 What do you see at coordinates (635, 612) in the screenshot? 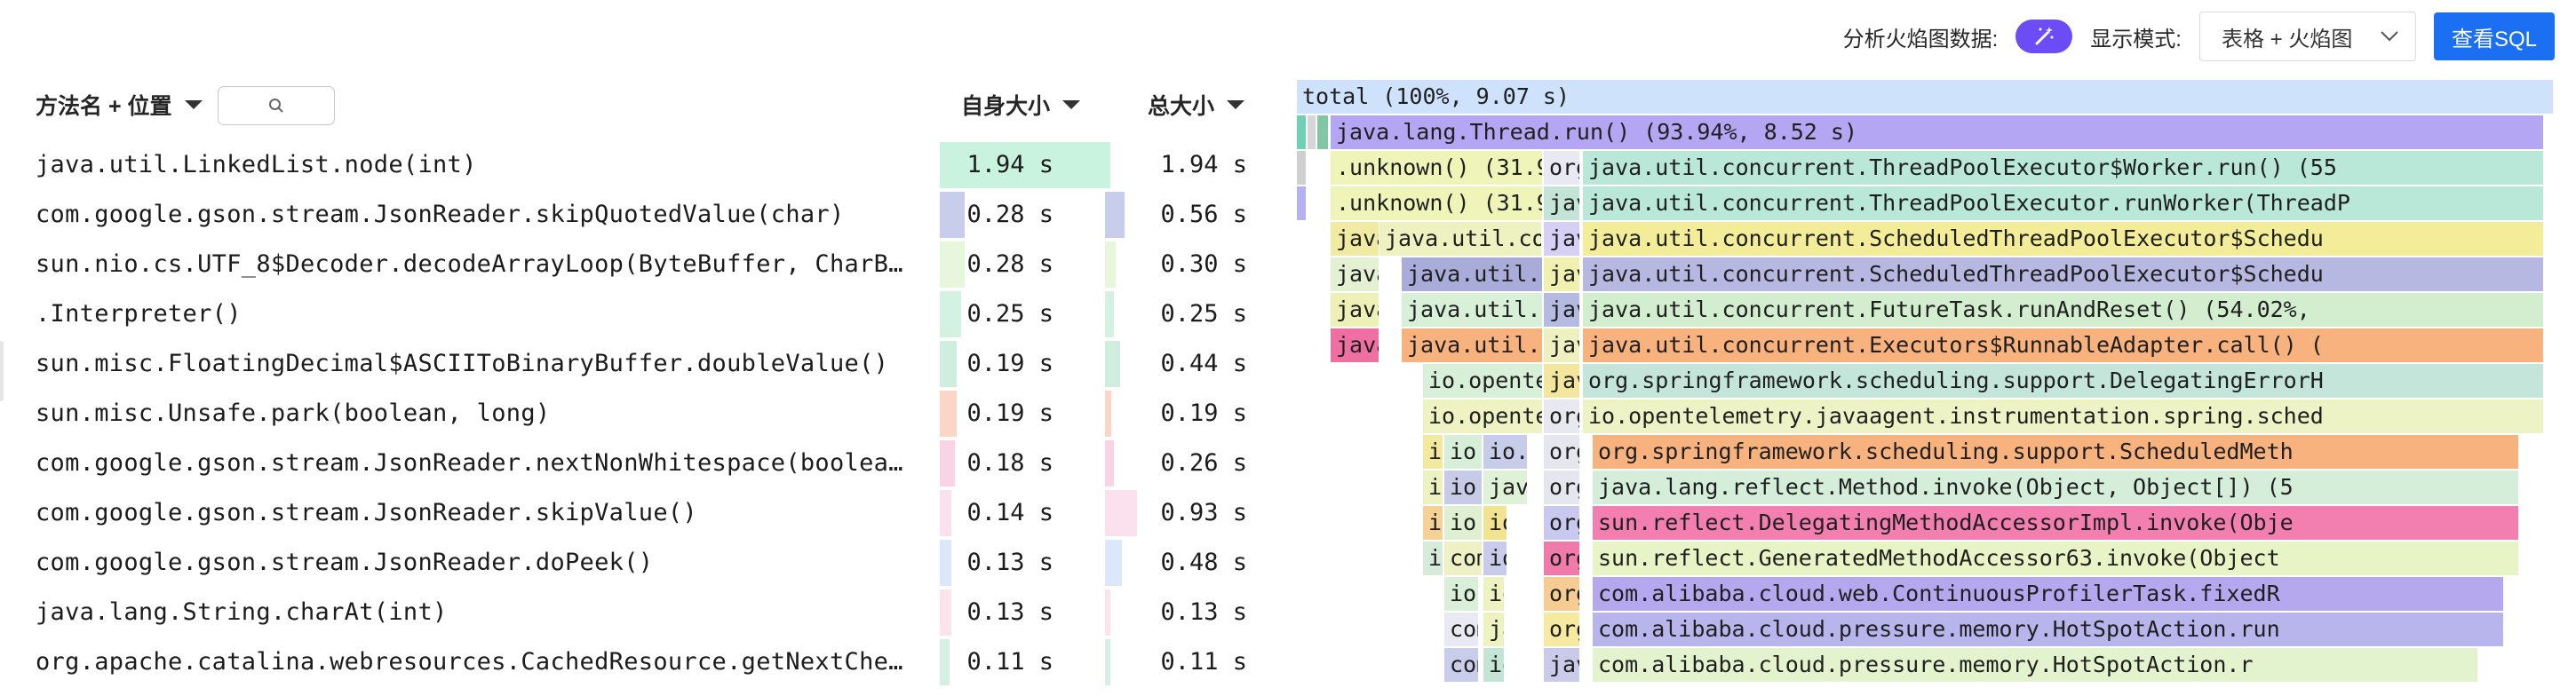
I see `table-row: java.lang.String.charAt(int) 0.13 s 0.13 s` at bounding box center [635, 612].